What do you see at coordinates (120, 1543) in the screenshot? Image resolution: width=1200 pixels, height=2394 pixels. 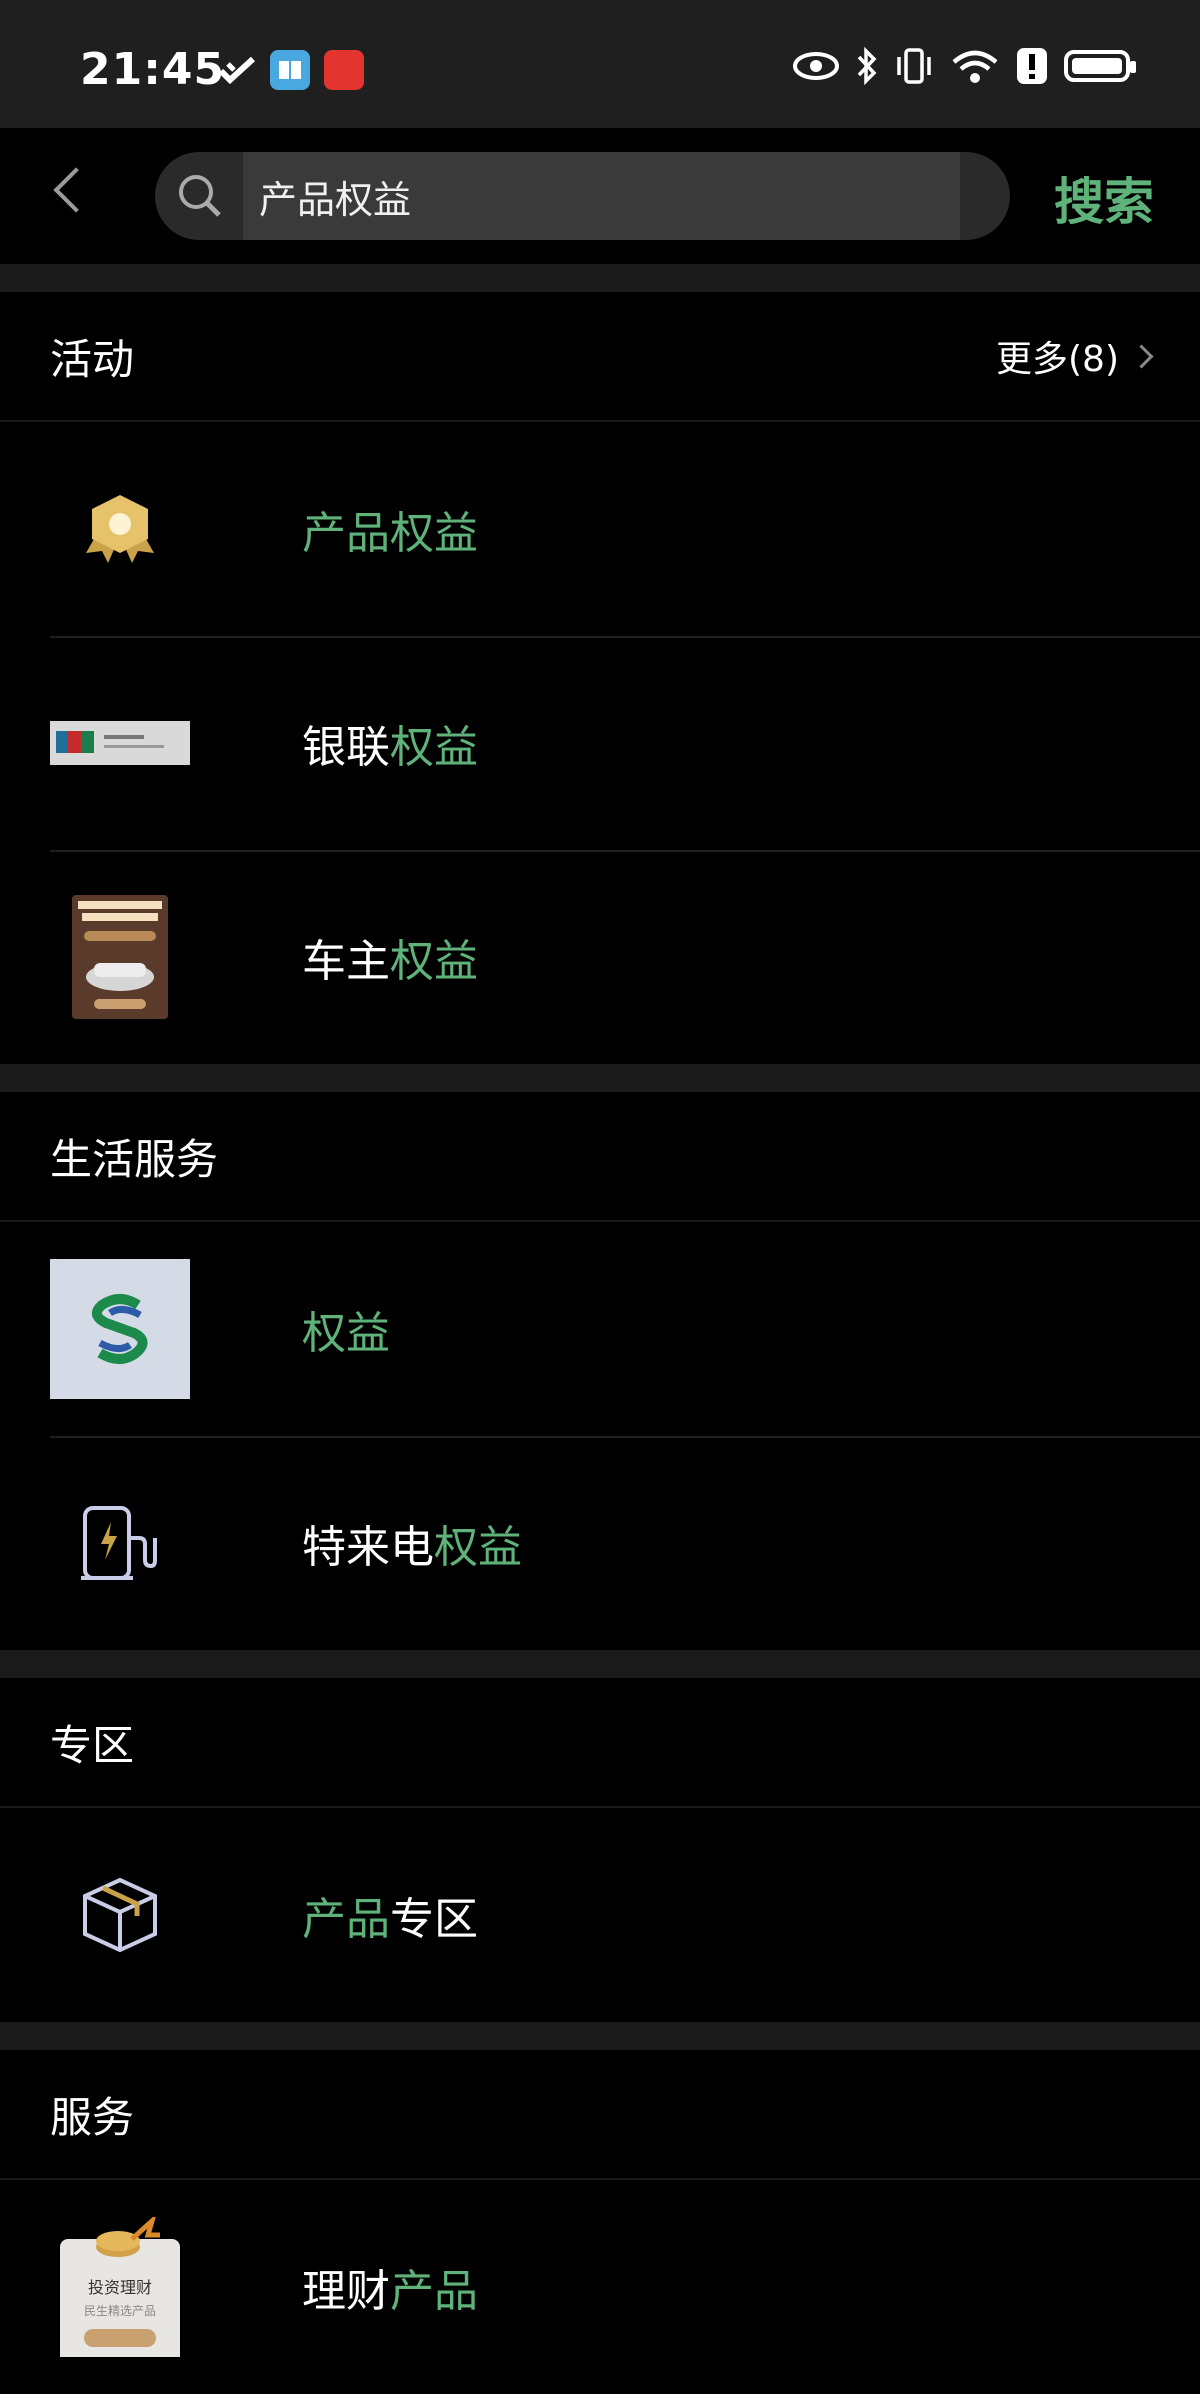 I see `ev-charger-icon` at bounding box center [120, 1543].